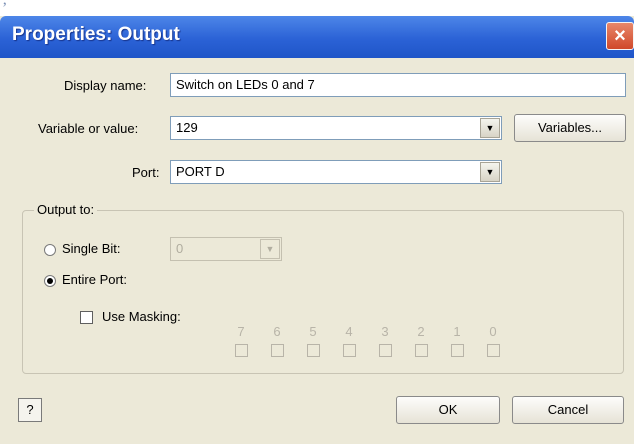  Describe the element at coordinates (349, 331) in the screenshot. I see `bit-number-4: 4` at that location.